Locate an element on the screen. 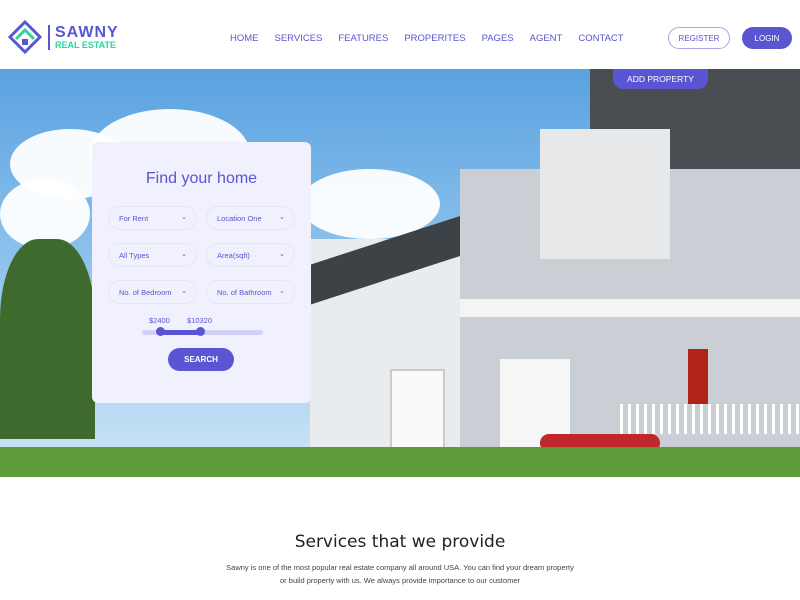  price-max-label: $10320 is located at coordinates (200, 320).